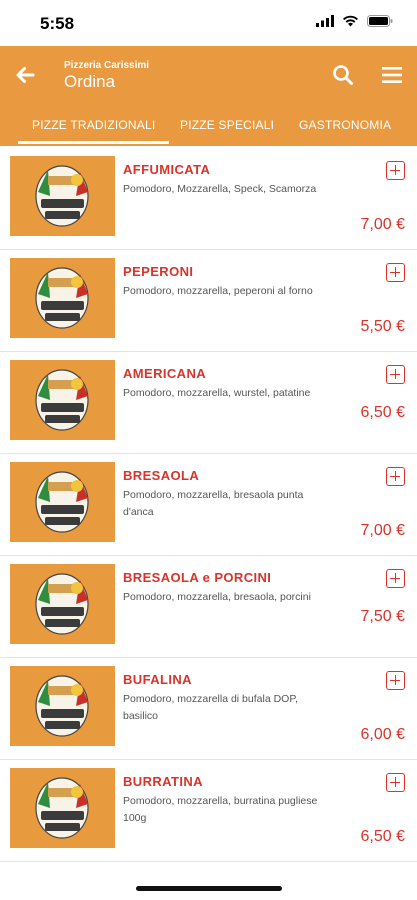 The image size is (417, 900). I want to click on battery-icon, so click(380, 23).